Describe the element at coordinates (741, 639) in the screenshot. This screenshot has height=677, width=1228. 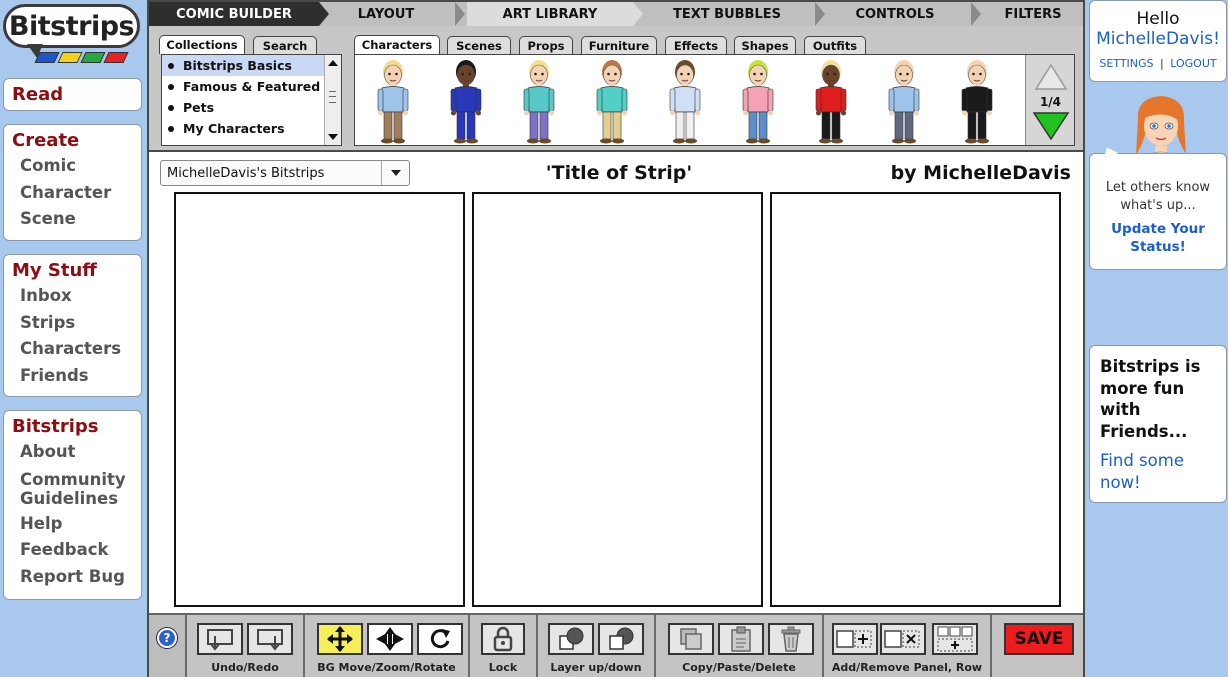
I see `paste-button` at that location.